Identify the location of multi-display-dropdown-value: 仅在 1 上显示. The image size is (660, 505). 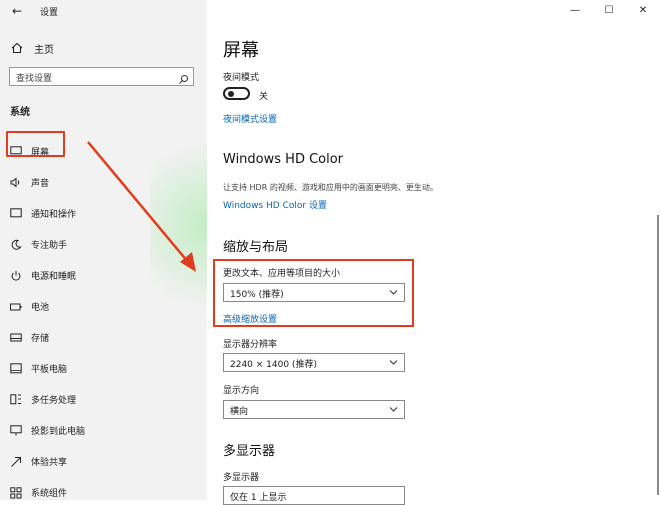
(258, 498).